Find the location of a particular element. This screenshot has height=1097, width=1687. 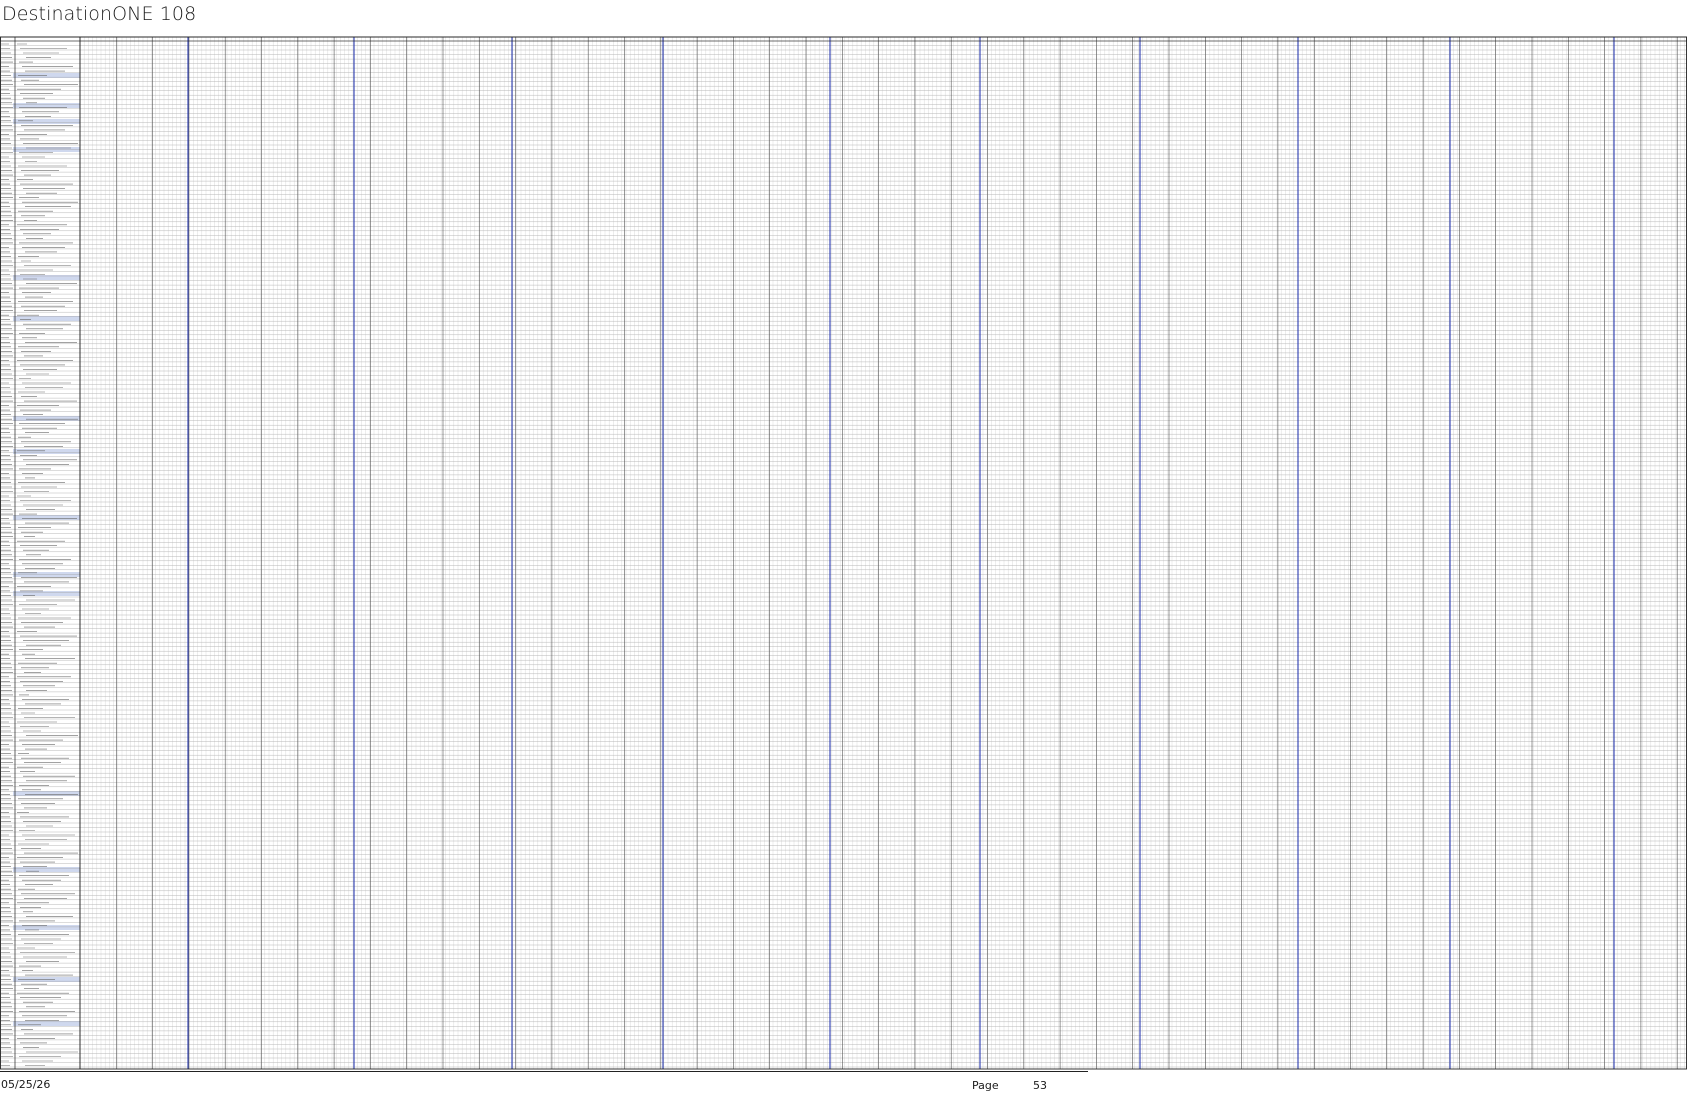

grid-header-band is located at coordinates (843, 39).